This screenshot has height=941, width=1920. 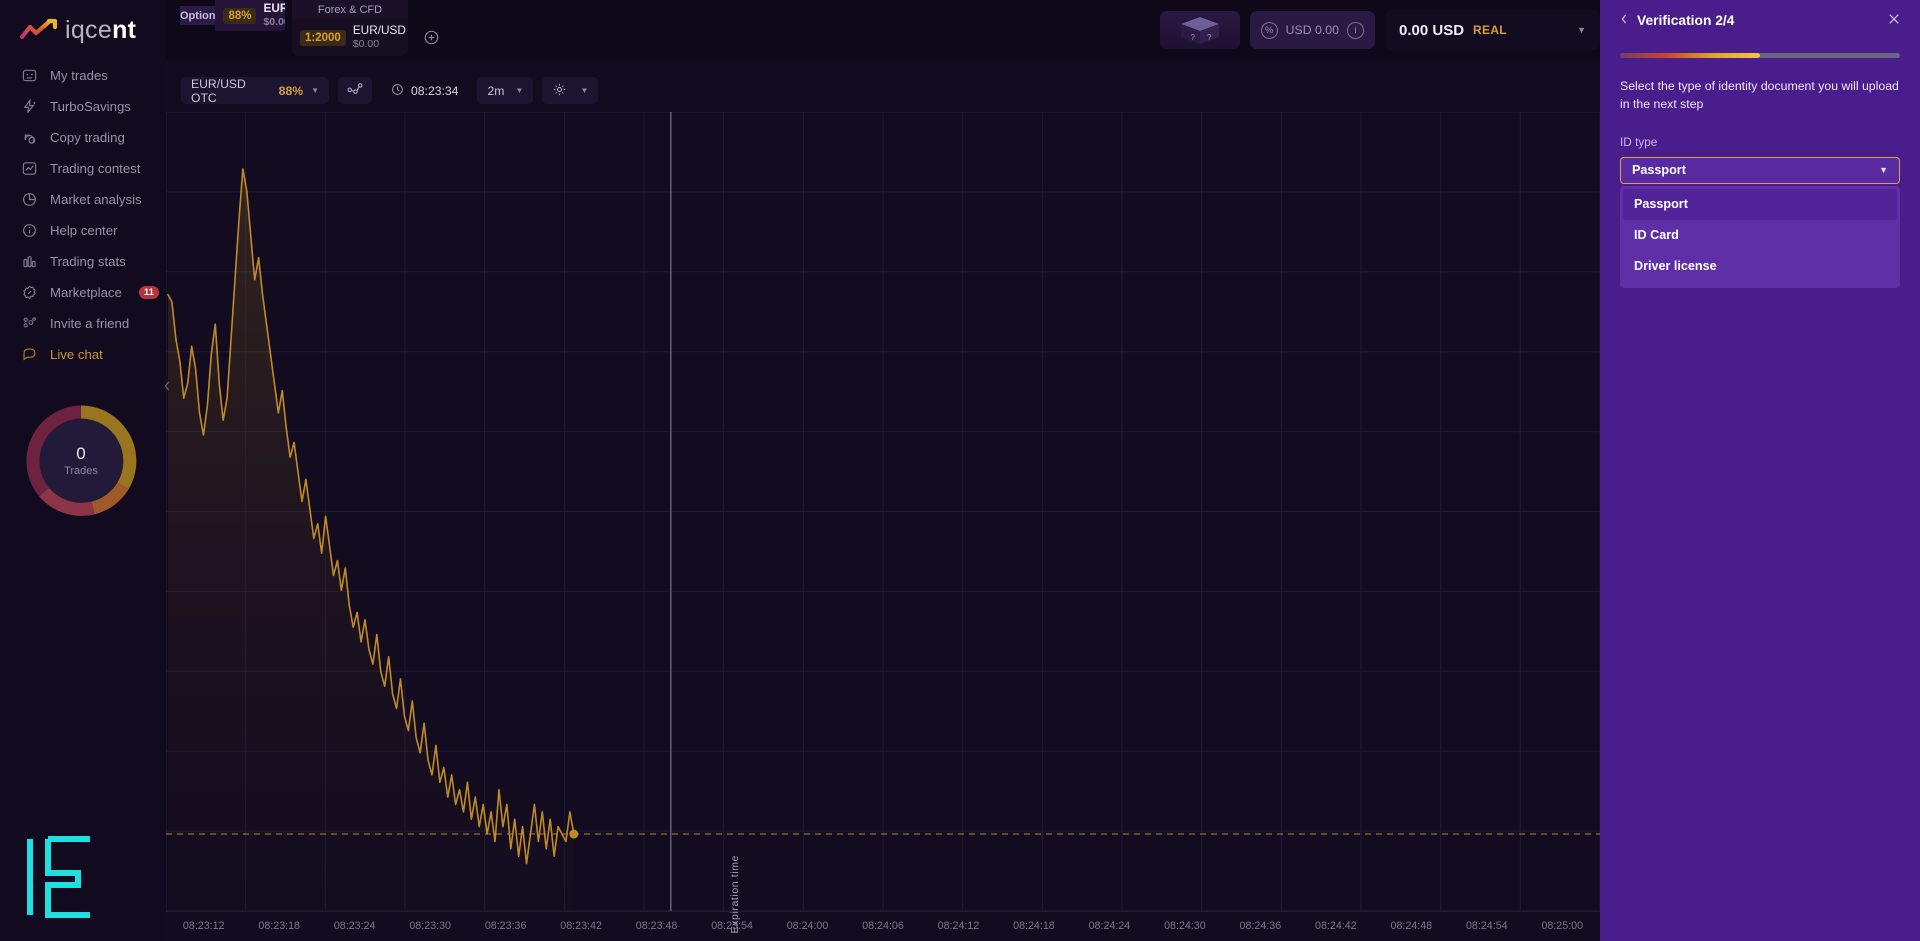 What do you see at coordinates (1411, 926) in the screenshot?
I see `x-axis-tick: 08:24:48` at bounding box center [1411, 926].